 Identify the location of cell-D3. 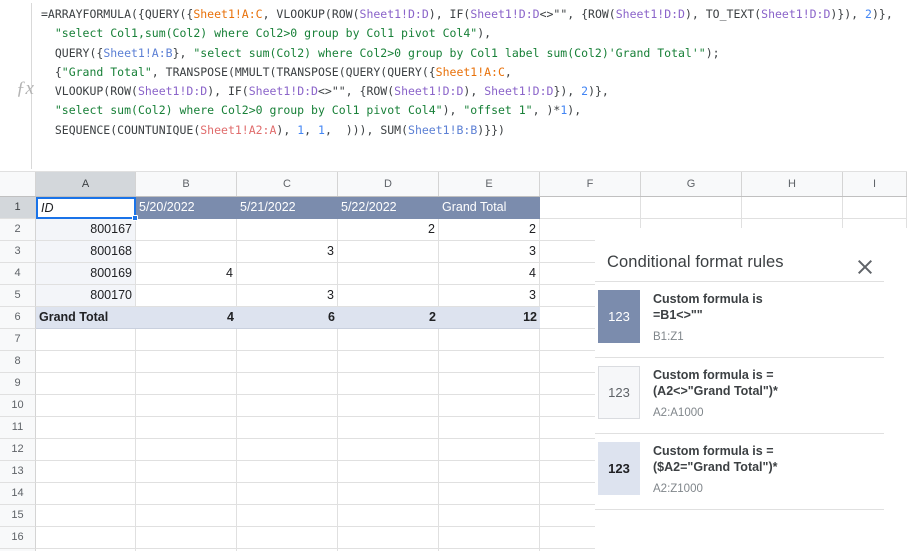
(388, 252).